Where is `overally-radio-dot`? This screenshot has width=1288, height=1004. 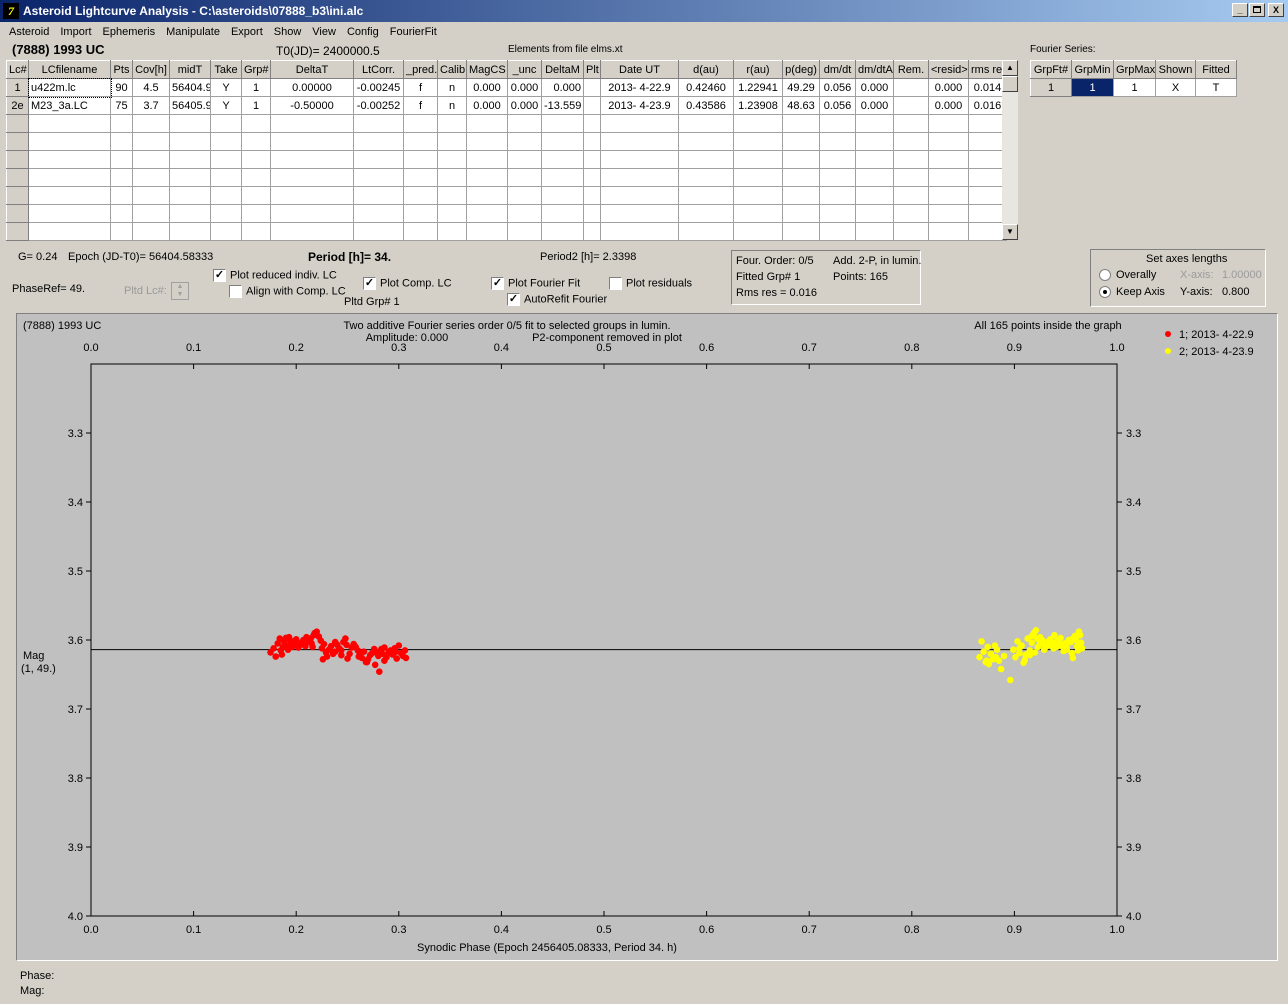
overally-radio-dot is located at coordinates (1105, 275).